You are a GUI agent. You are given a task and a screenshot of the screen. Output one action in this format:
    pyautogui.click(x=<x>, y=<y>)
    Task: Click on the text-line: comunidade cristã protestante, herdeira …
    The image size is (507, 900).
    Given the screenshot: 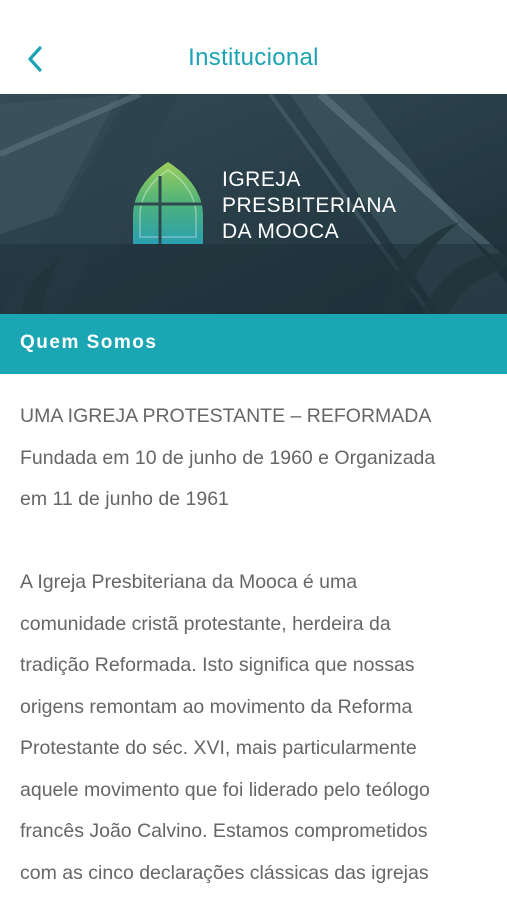 What is the action you would take?
    pyautogui.click(x=205, y=623)
    